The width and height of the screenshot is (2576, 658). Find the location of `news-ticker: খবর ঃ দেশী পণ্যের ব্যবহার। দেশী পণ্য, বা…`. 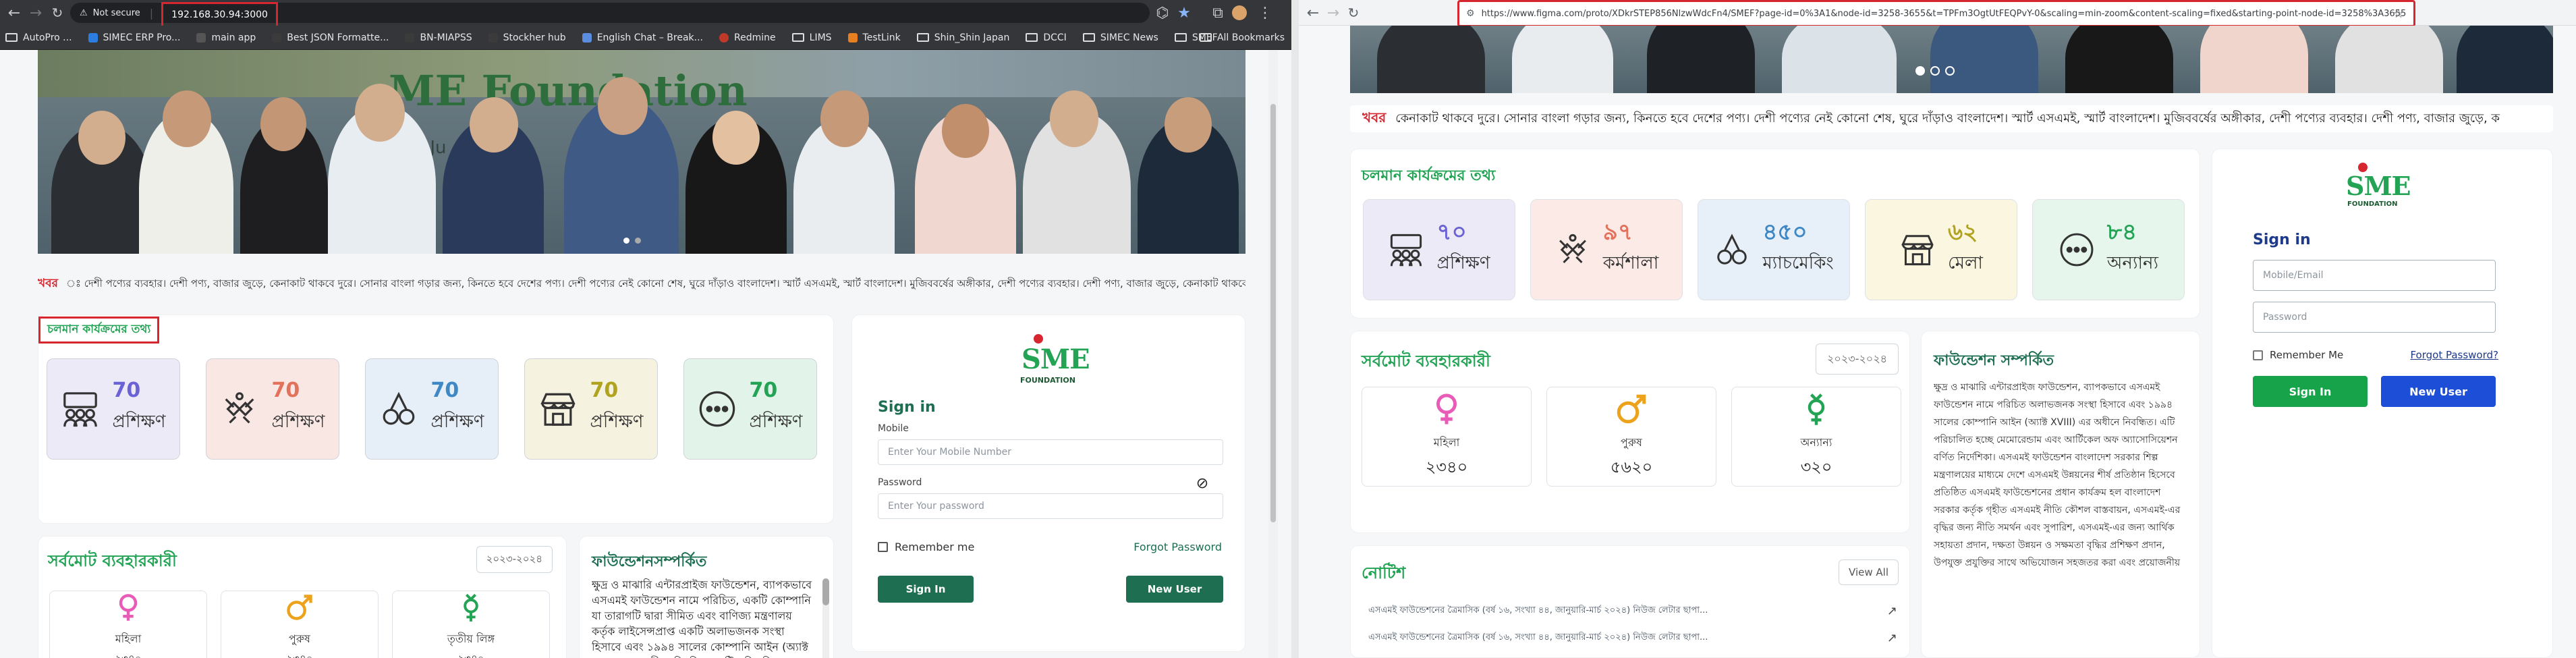

news-ticker: খবর ঃ দেশী পণ্যের ব্যবহার। দেশী পণ্য, বা… is located at coordinates (641, 284).